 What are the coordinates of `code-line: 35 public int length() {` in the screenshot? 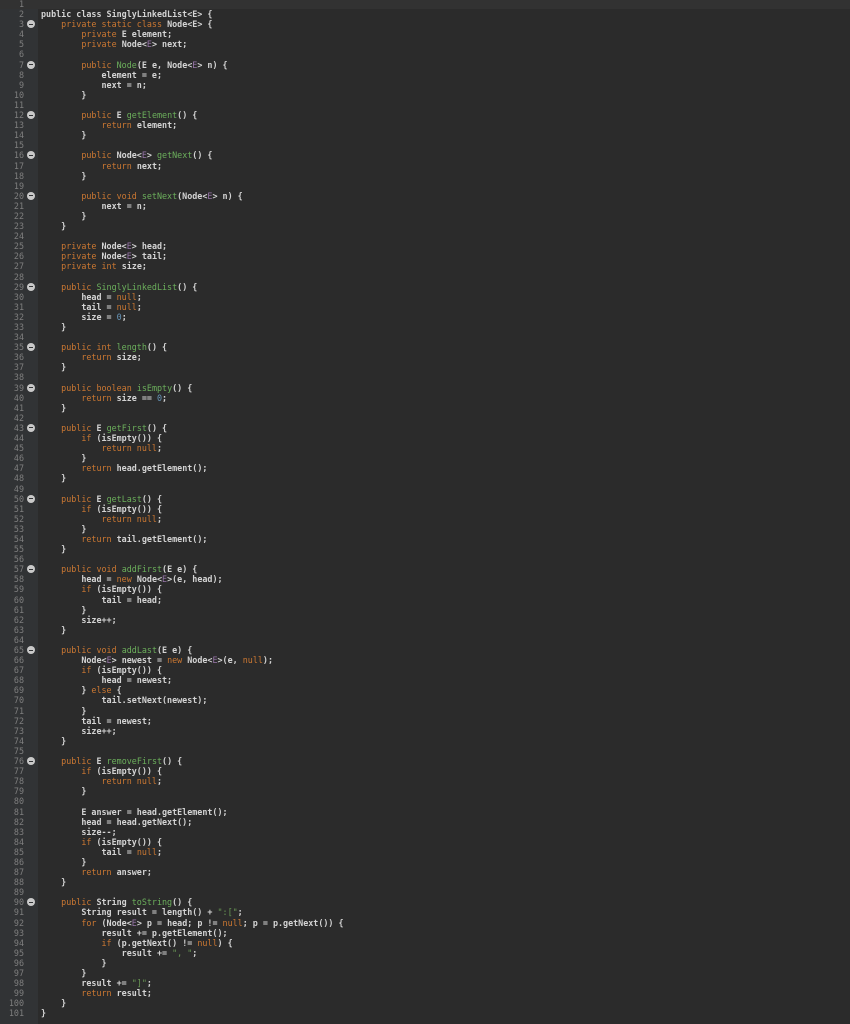 It's located at (425, 347).